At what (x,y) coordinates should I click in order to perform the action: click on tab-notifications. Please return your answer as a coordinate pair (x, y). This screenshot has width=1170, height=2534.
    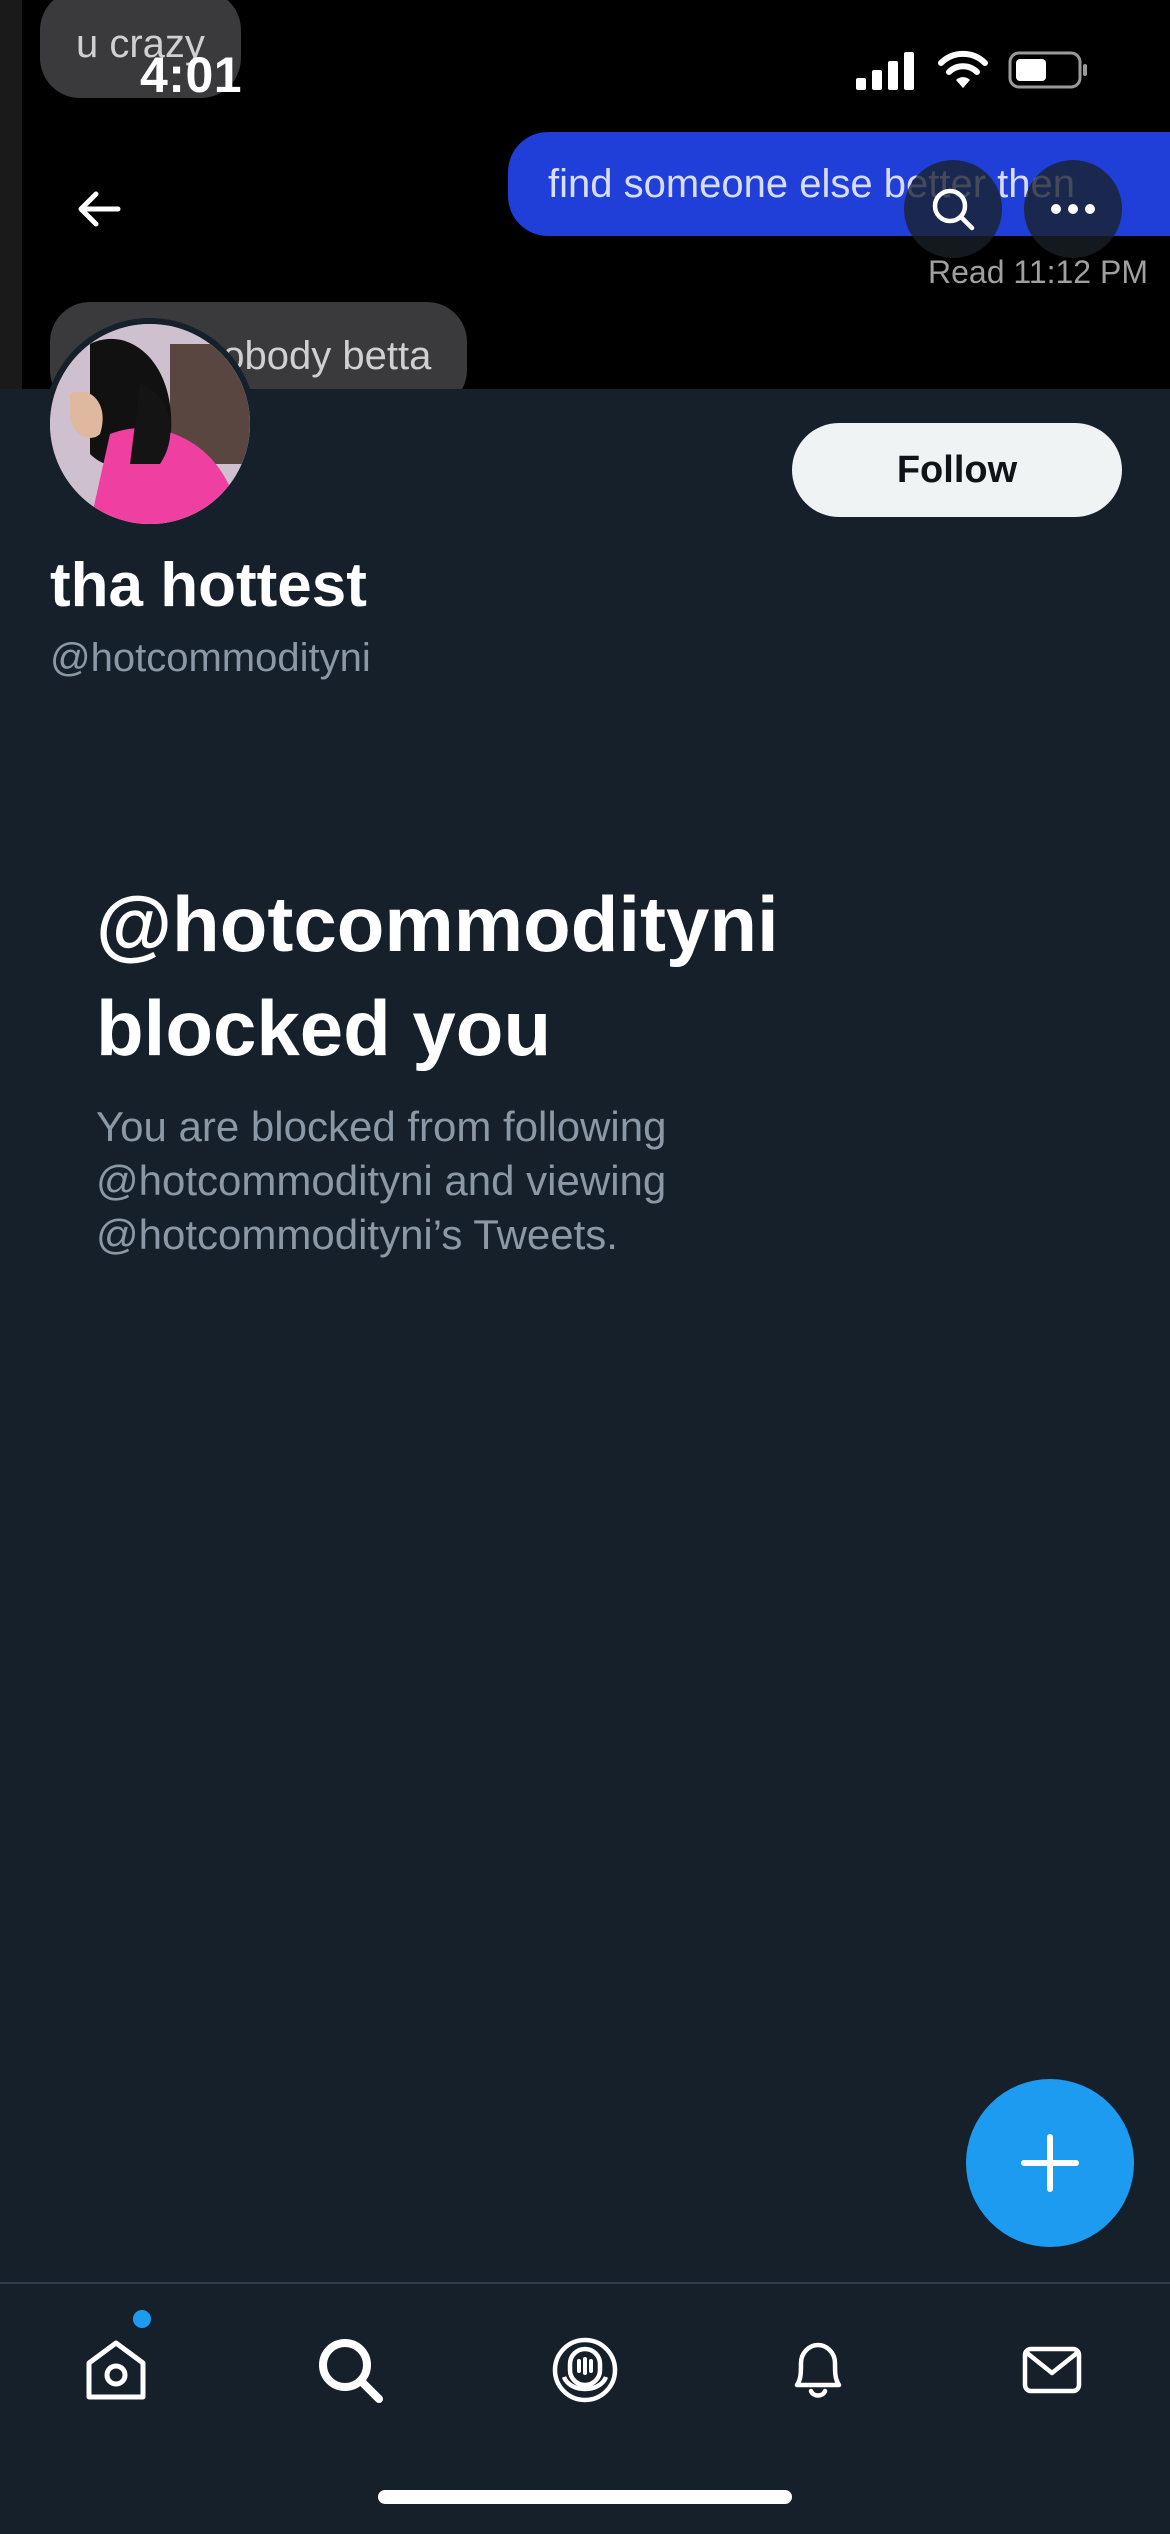
    Looking at the image, I should click on (818, 2370).